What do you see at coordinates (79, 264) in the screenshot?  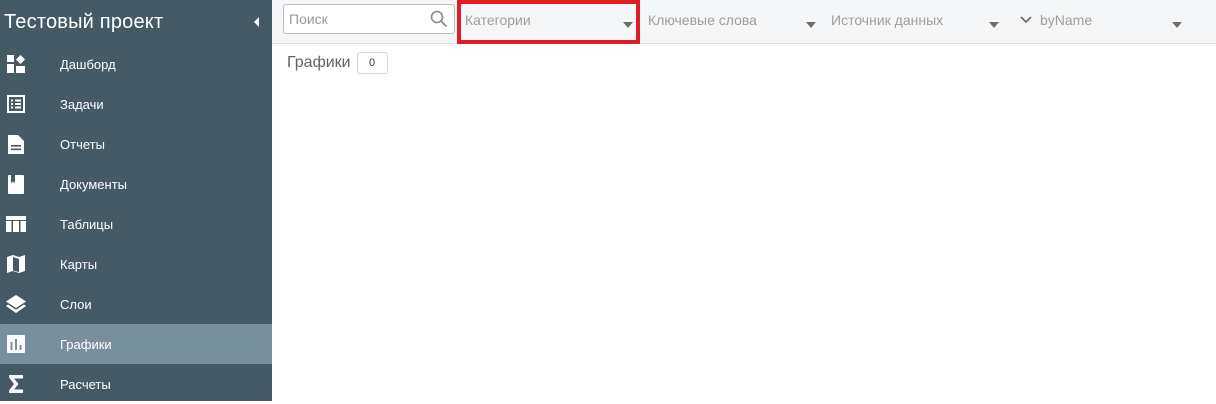 I see `sidebar-item-label: Карты` at bounding box center [79, 264].